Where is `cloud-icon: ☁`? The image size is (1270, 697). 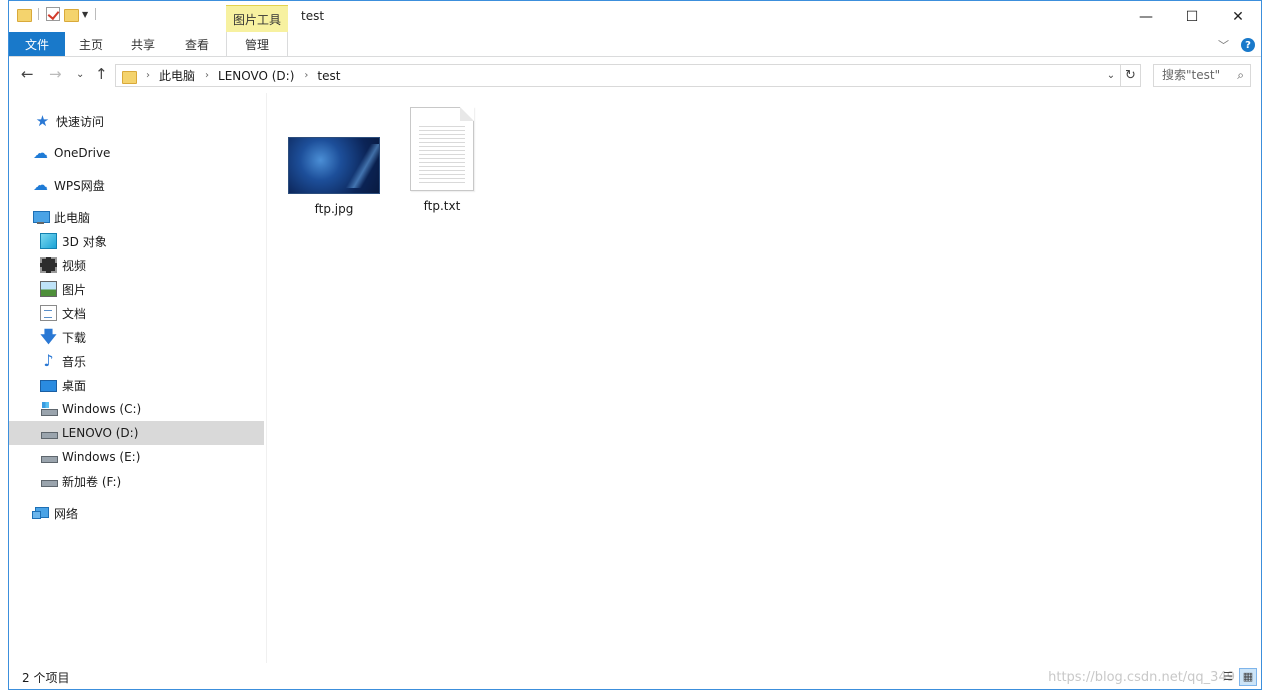 cloud-icon: ☁ is located at coordinates (40, 185).